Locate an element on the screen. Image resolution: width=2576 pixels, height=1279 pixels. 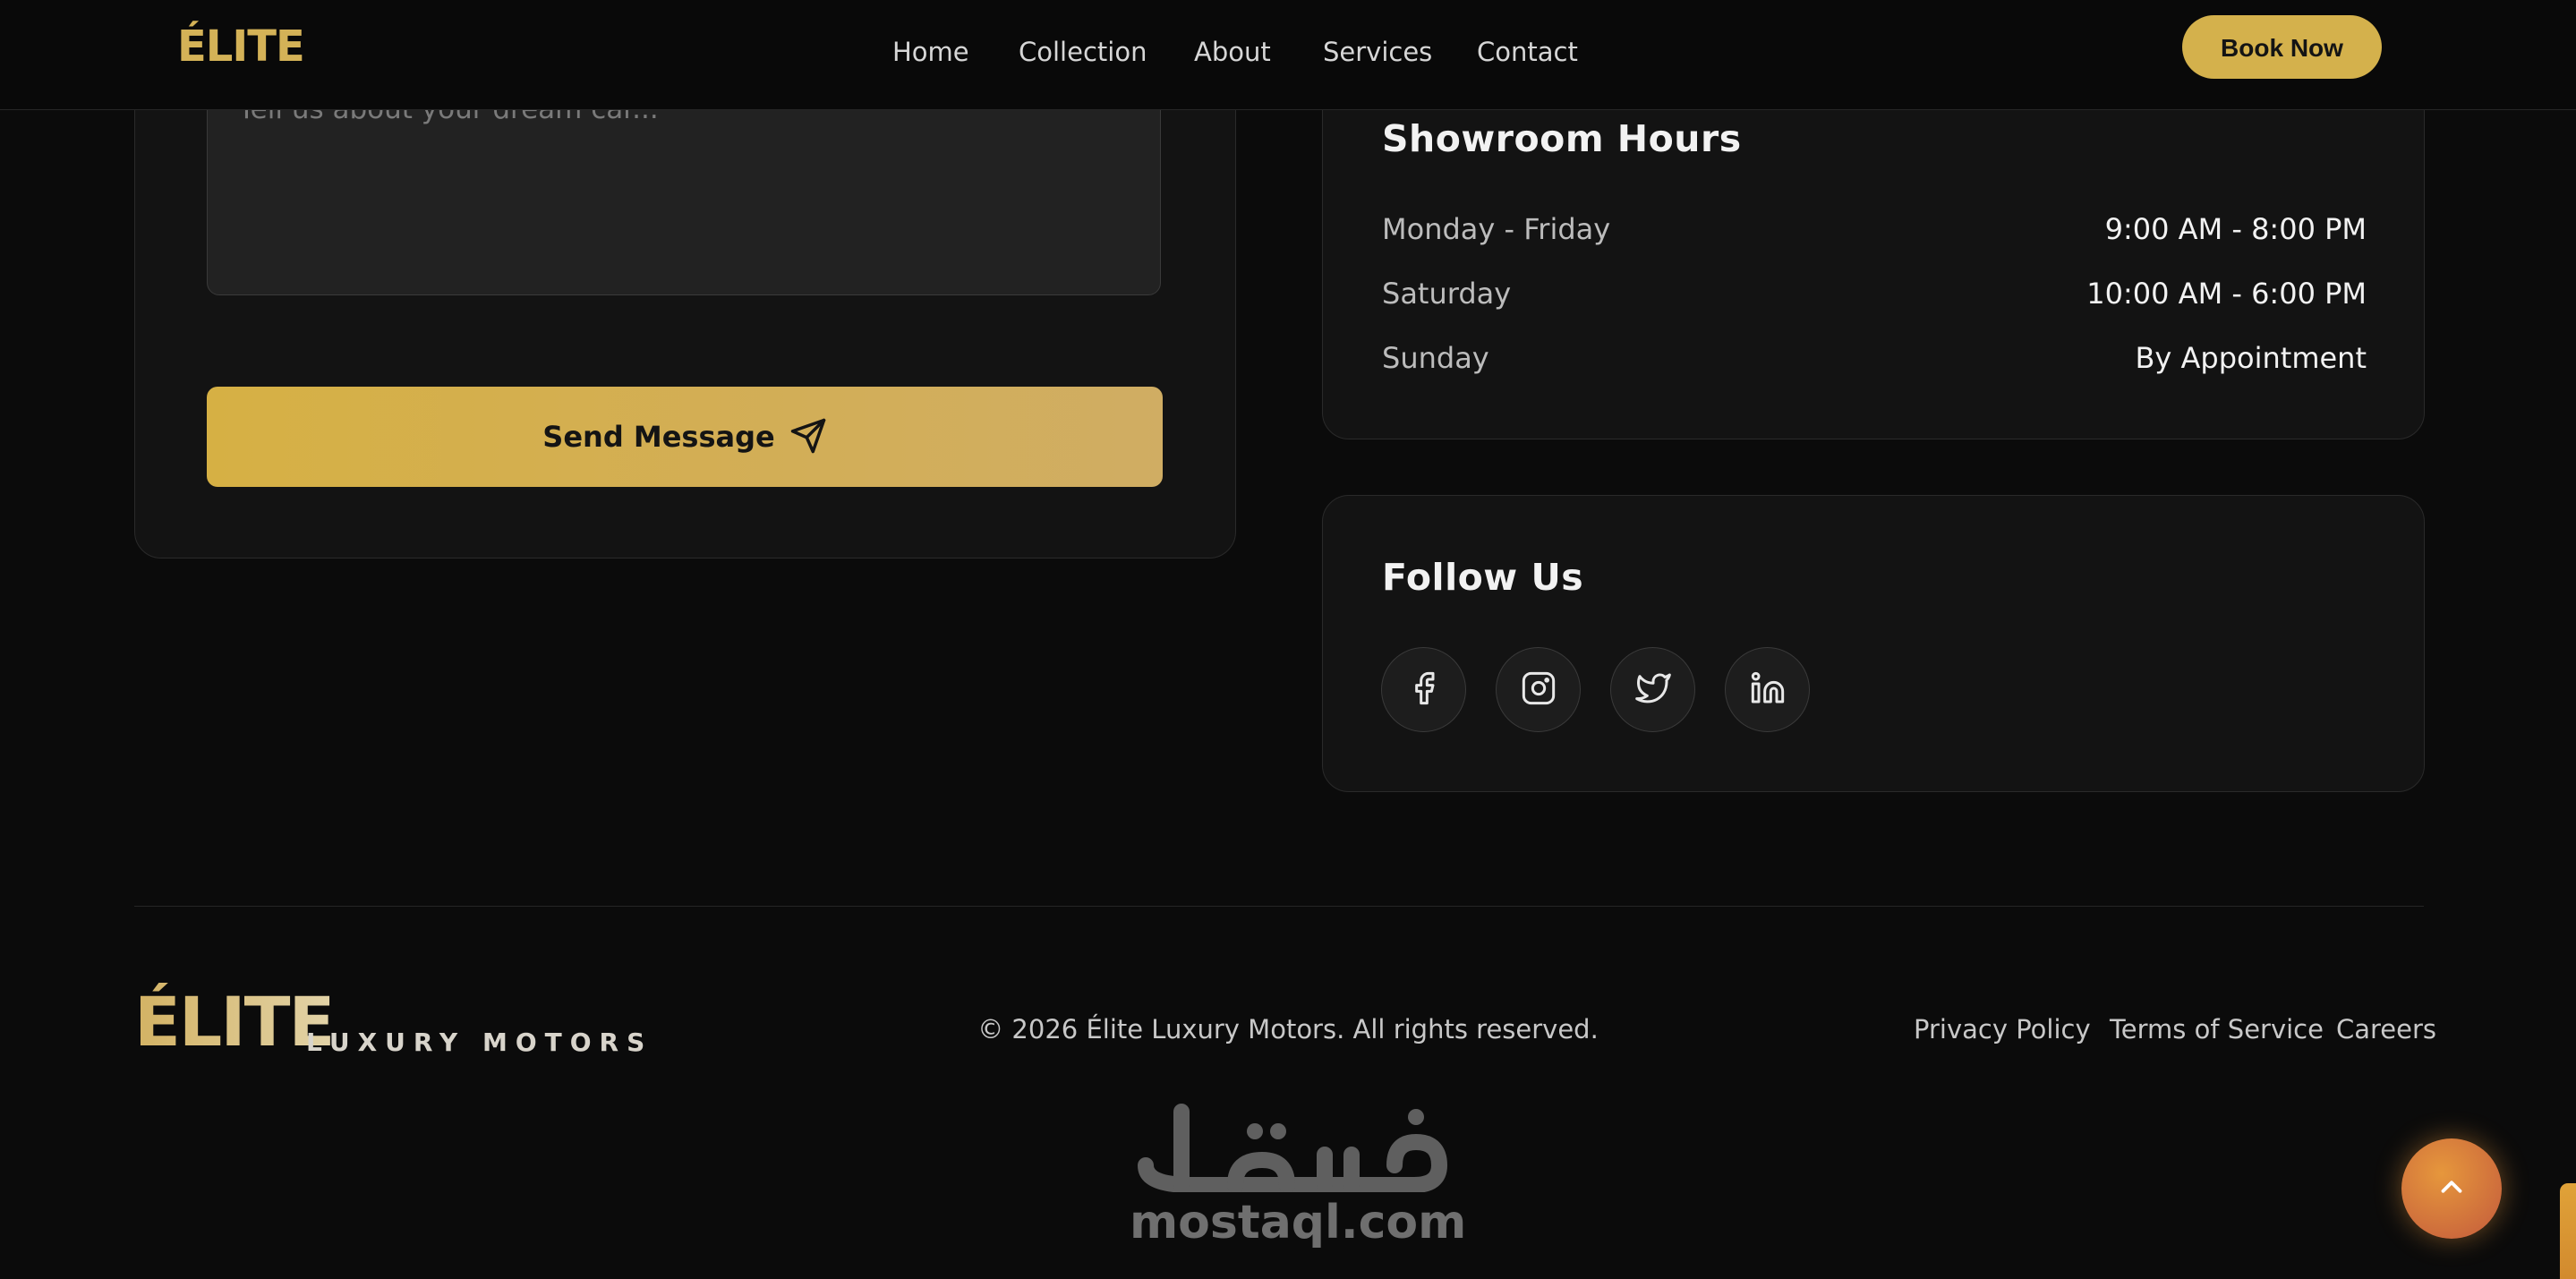
follow-us-card: Follow Us is located at coordinates (1873, 643).